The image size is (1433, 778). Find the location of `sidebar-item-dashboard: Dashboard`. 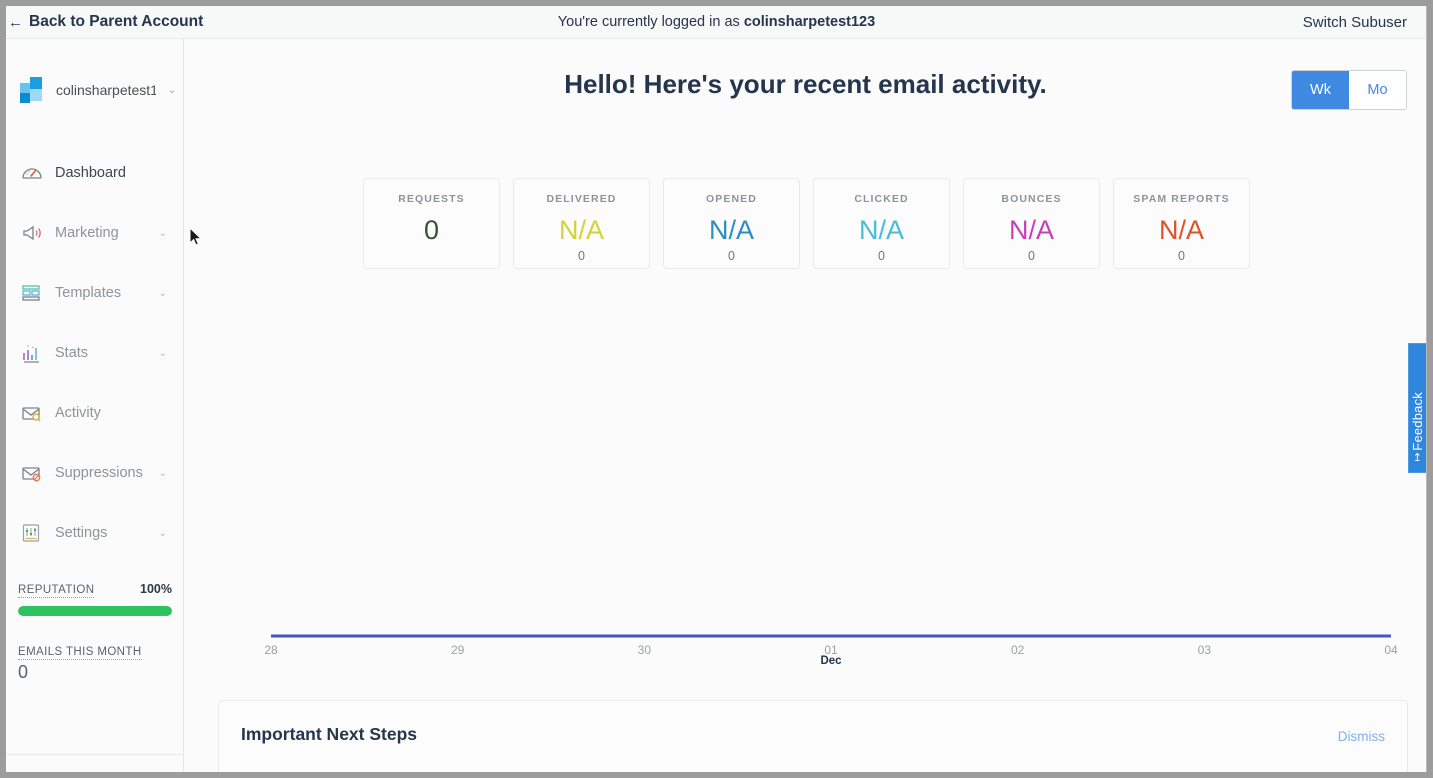

sidebar-item-dashboard: Dashboard is located at coordinates (94, 173).